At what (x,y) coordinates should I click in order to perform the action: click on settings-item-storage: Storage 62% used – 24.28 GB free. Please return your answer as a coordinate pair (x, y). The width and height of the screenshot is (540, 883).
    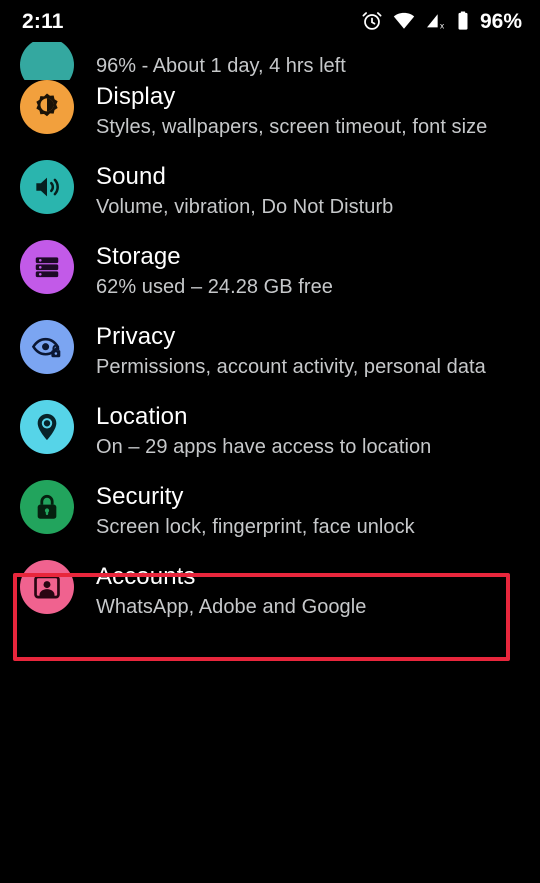
    Looking at the image, I should click on (270, 280).